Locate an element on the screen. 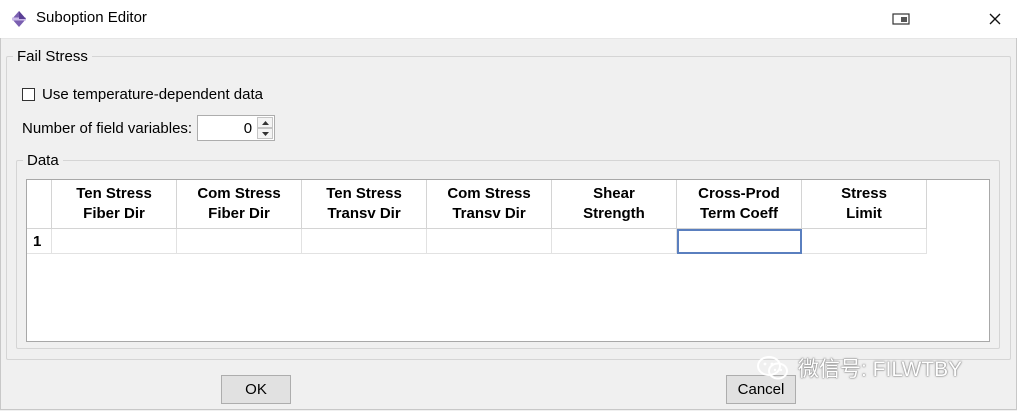 Image resolution: width=1017 pixels, height=411 pixels. table-cell-selected is located at coordinates (739, 241).